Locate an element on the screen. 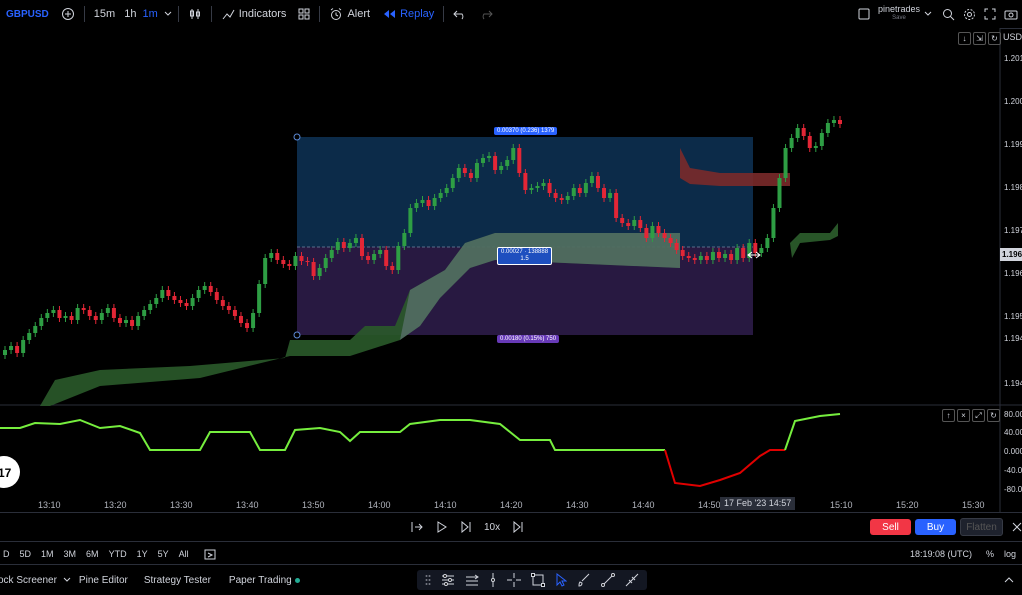 The height and width of the screenshot is (595, 1022). range-6m: 6M is located at coordinates (92, 554).